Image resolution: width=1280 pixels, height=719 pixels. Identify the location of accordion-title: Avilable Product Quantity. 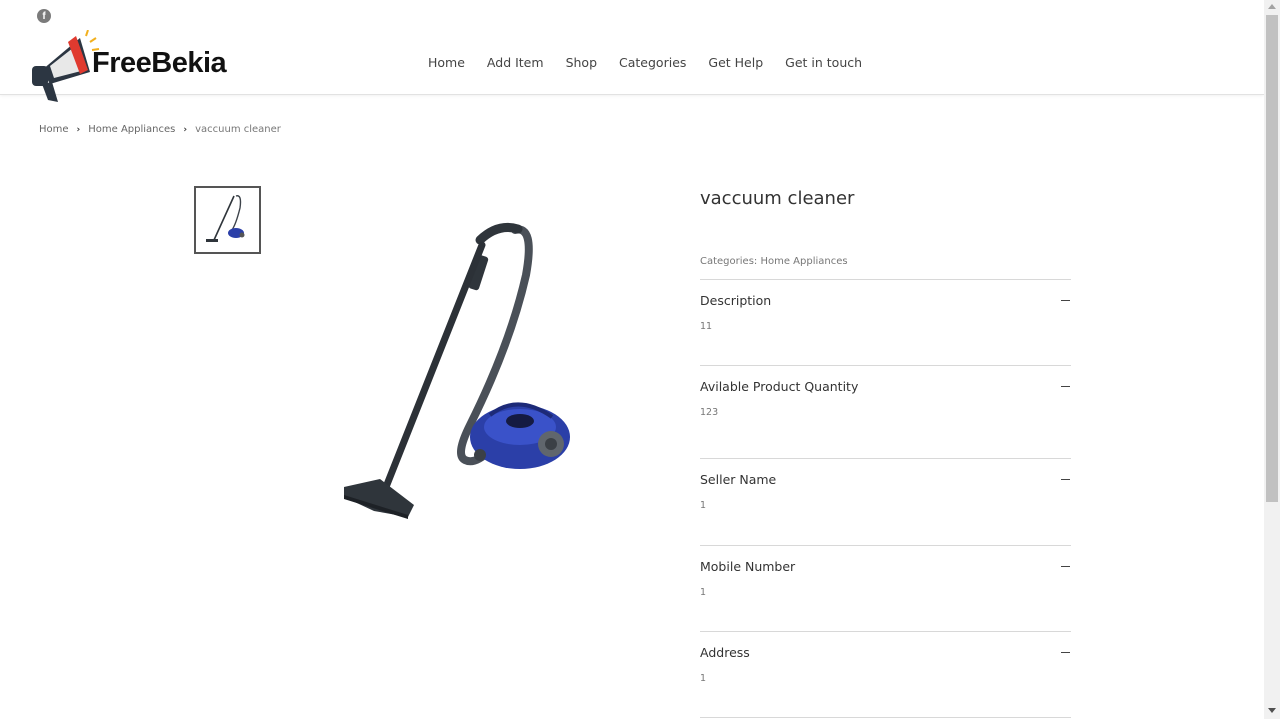
(779, 386).